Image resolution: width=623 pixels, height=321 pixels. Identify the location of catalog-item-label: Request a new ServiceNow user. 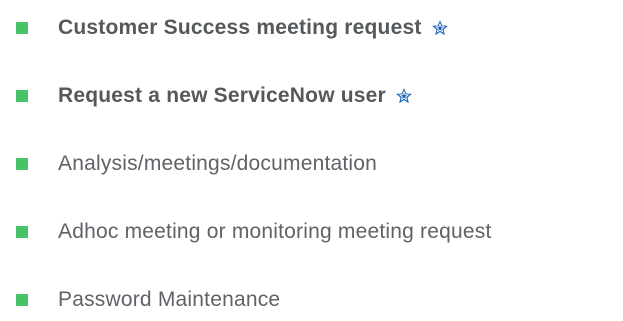
(222, 95).